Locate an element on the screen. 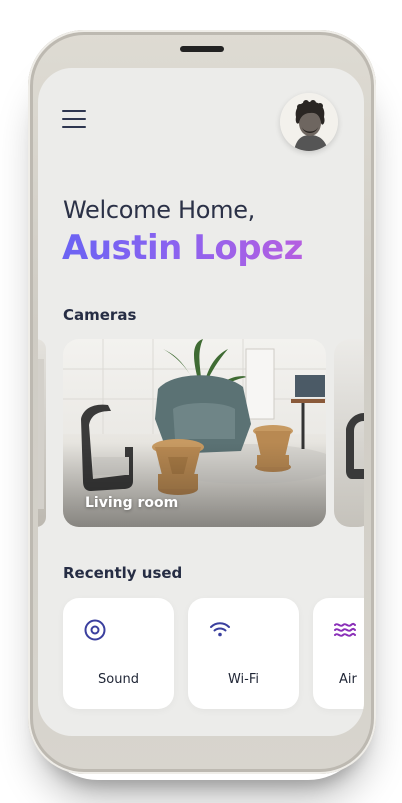 Image resolution: width=402 pixels, height=803 pixels. device-label: Air is located at coordinates (348, 679).